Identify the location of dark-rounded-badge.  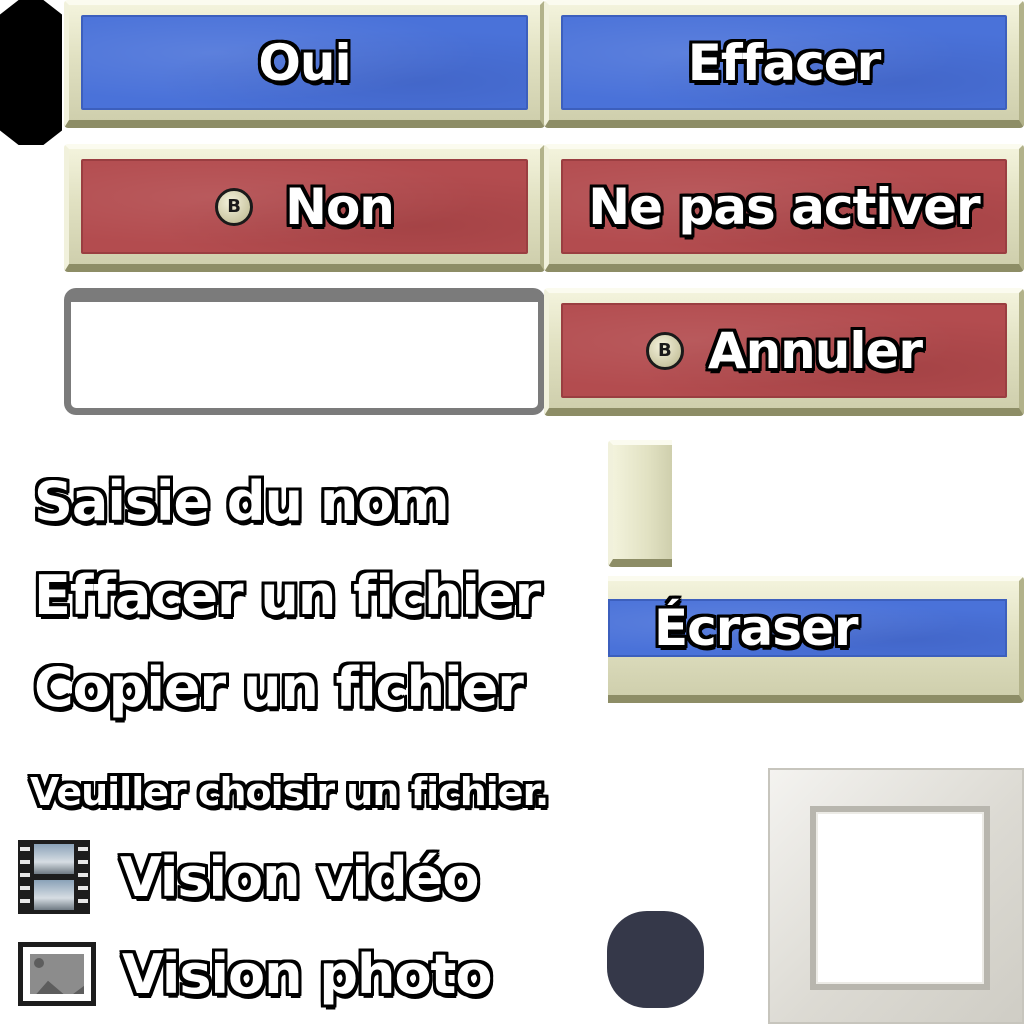
(655, 959).